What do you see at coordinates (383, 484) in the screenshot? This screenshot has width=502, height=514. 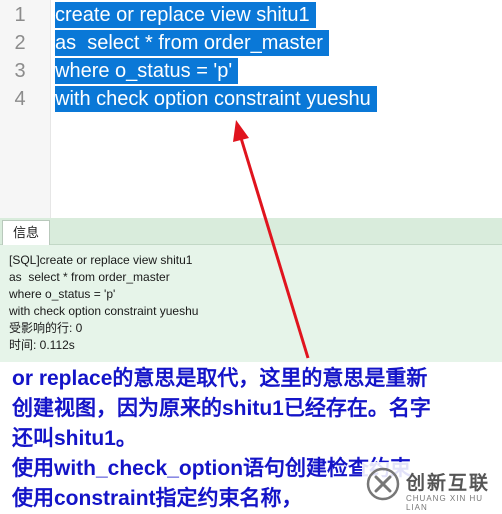 I see `swirl-x-icon` at bounding box center [383, 484].